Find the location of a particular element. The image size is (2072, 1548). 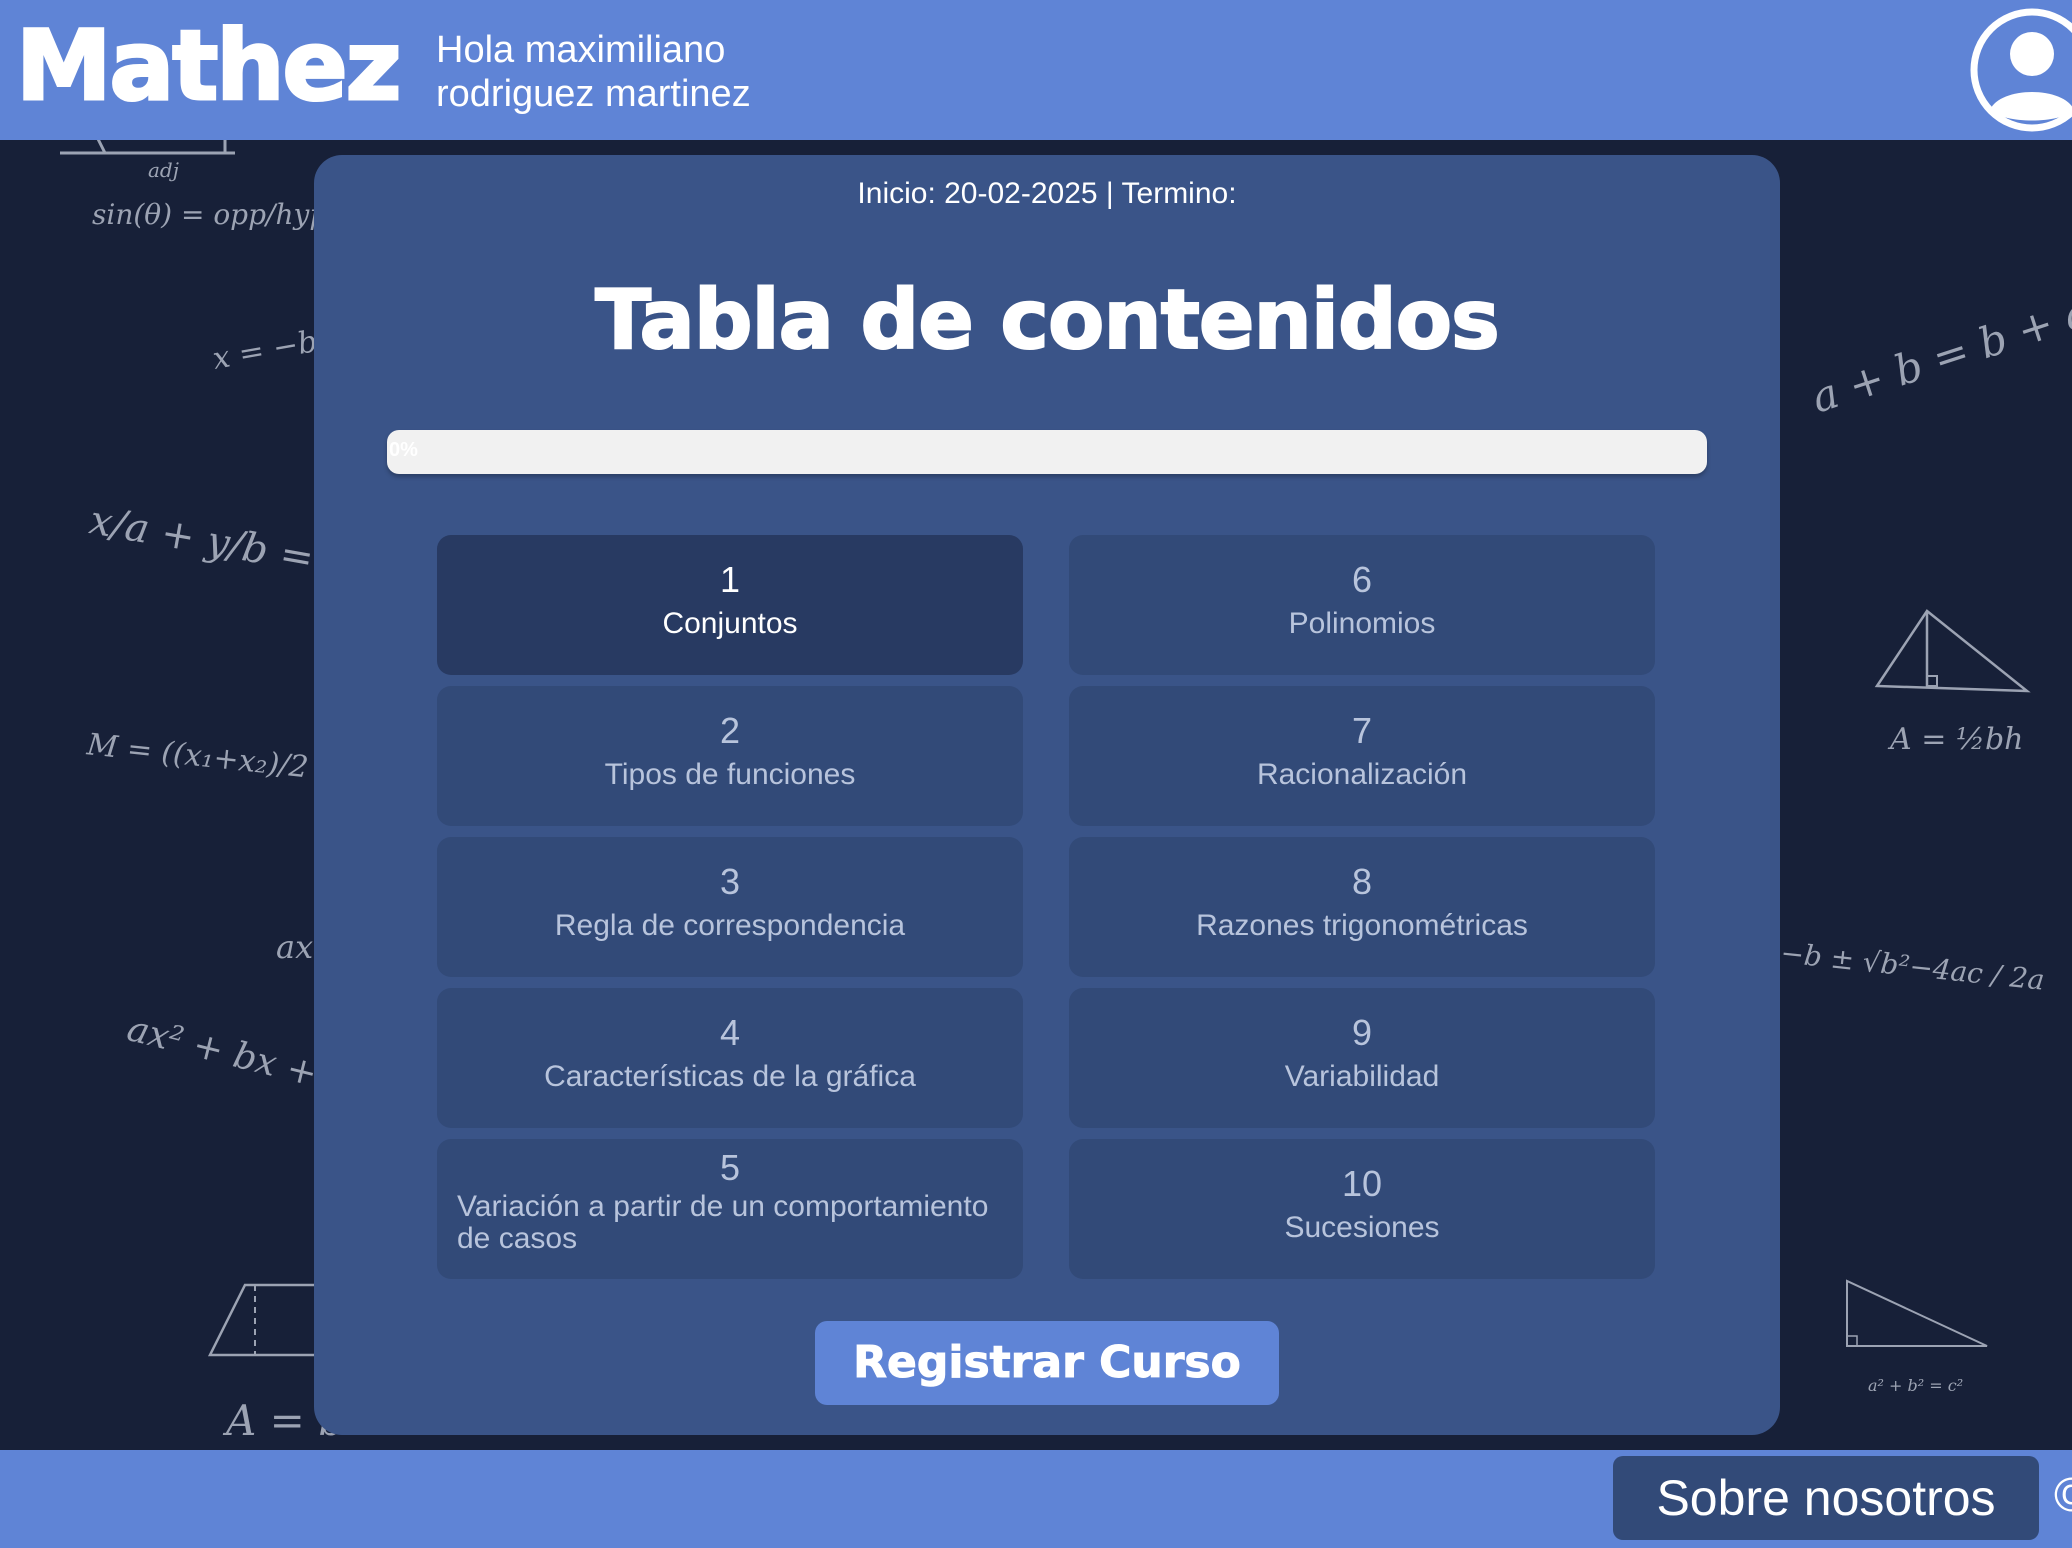

chalk-formula-sin: sin(θ) = opp/hyp is located at coordinates (210, 214).